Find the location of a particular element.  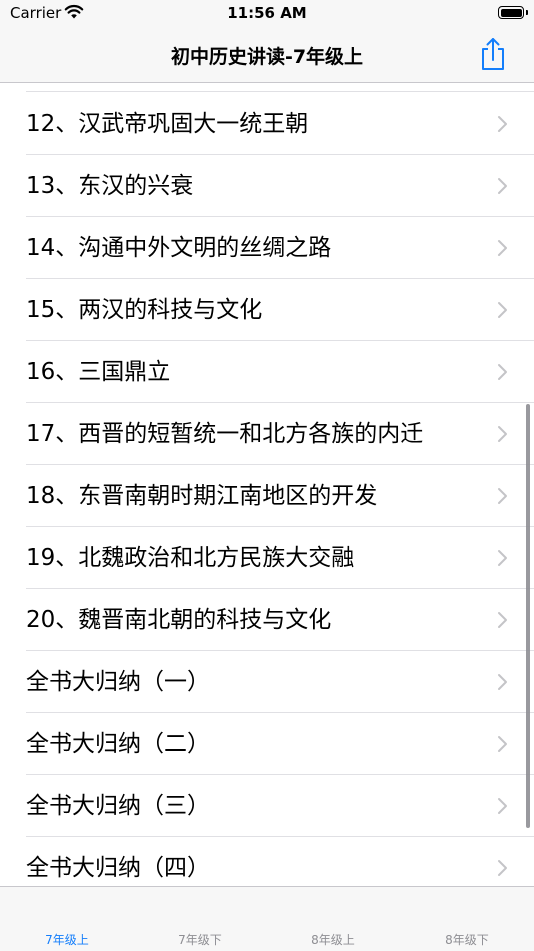

list-item-label: 16、三国鼎立 is located at coordinates (98, 372).